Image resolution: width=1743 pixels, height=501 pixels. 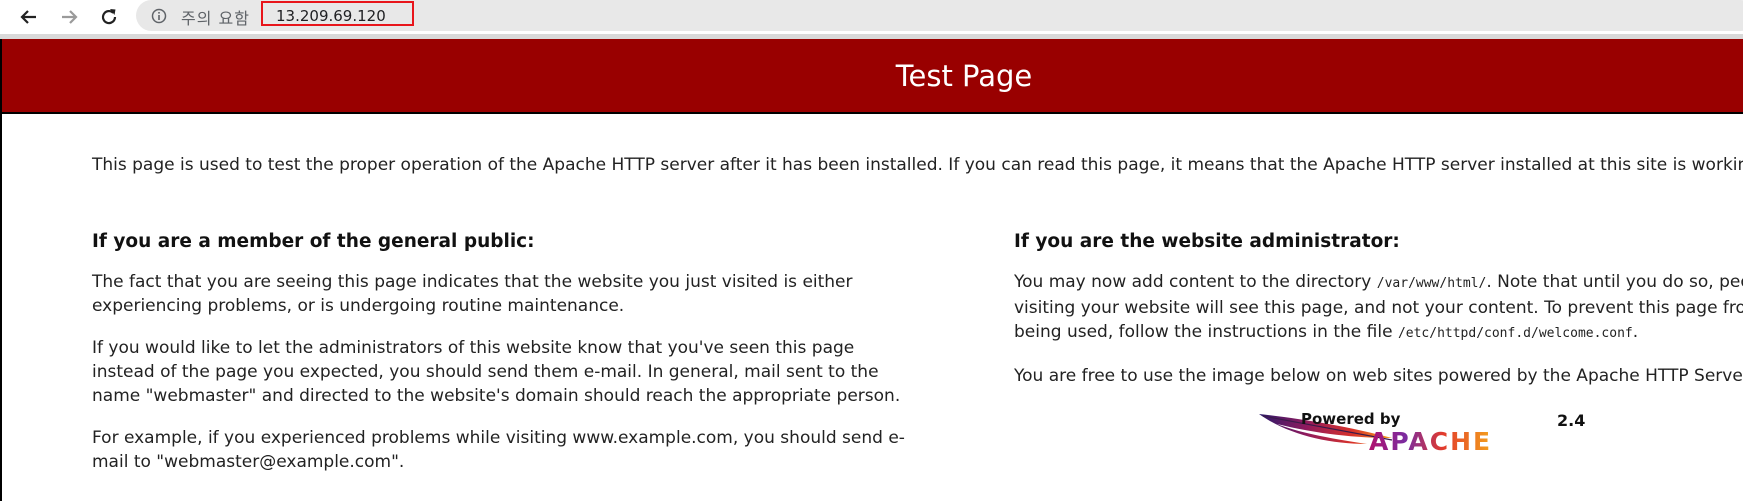 I want to click on reload-icon, so click(x=109, y=17).